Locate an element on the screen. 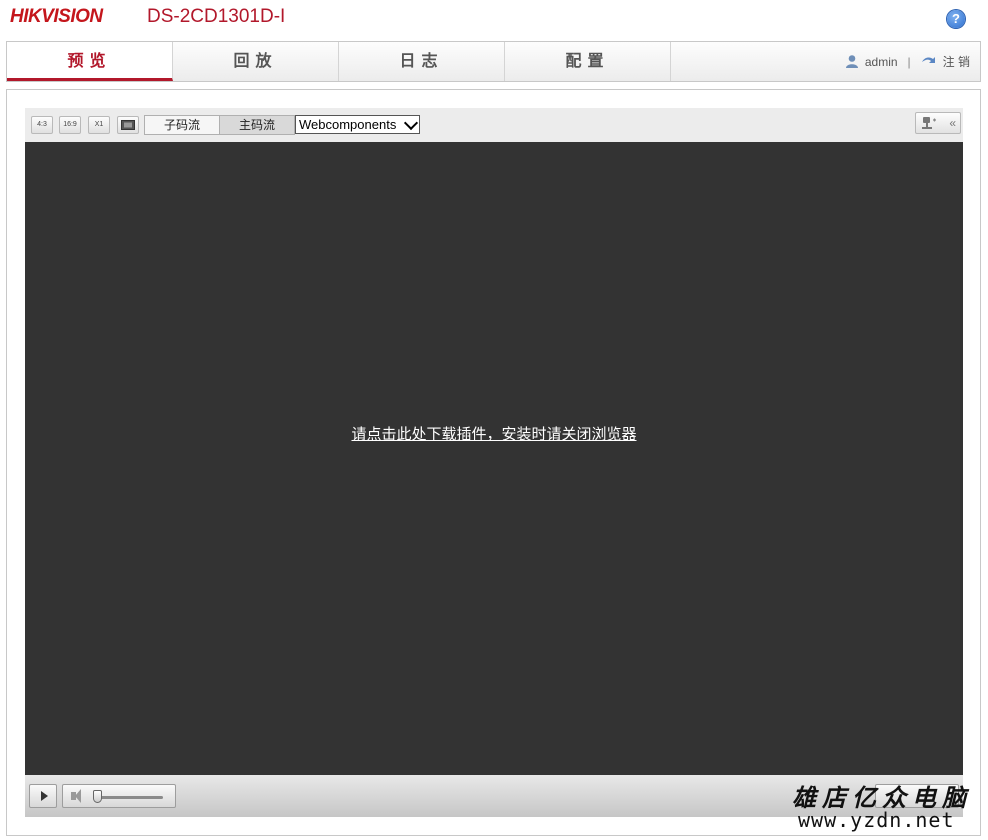 The image size is (988, 840). play-button is located at coordinates (43, 796).